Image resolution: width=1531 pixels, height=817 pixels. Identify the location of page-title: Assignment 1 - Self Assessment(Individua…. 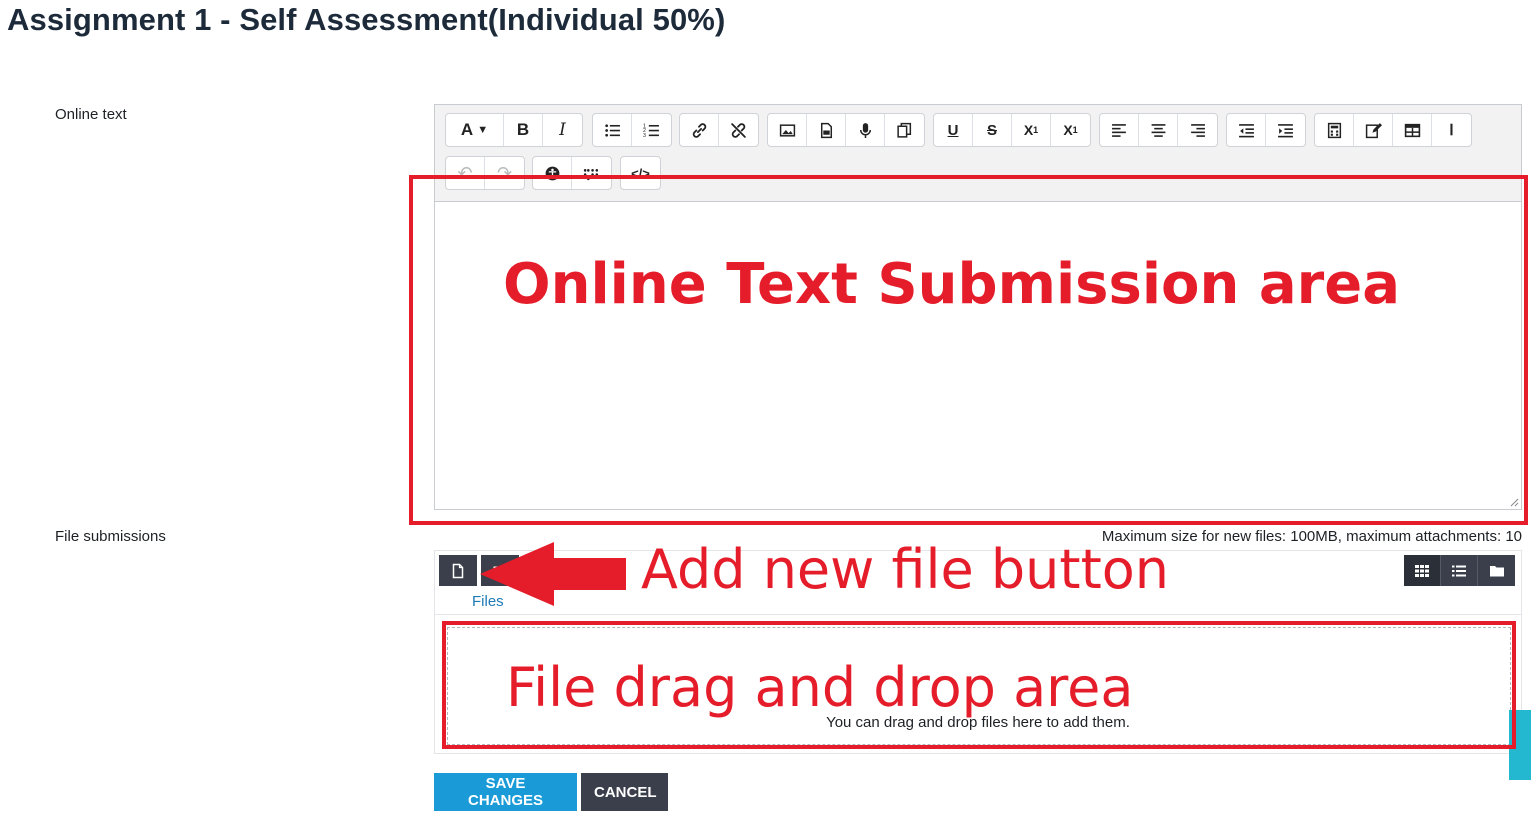
(366, 19).